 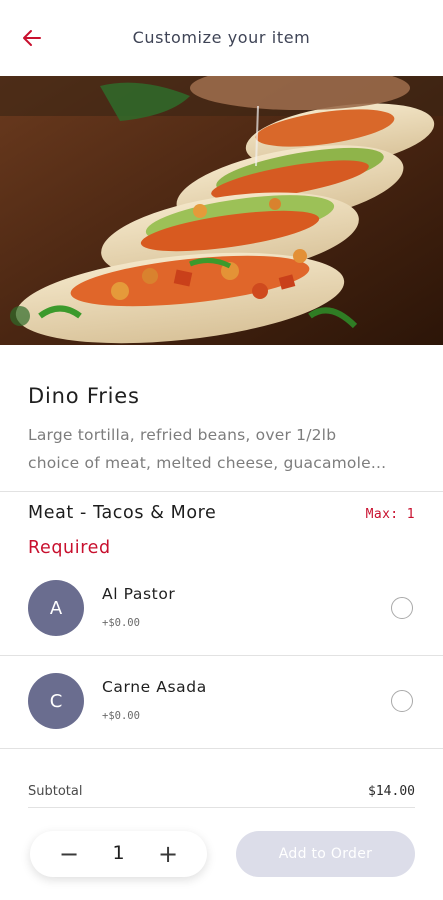 I want to click on increment-button: +, so click(x=168, y=854).